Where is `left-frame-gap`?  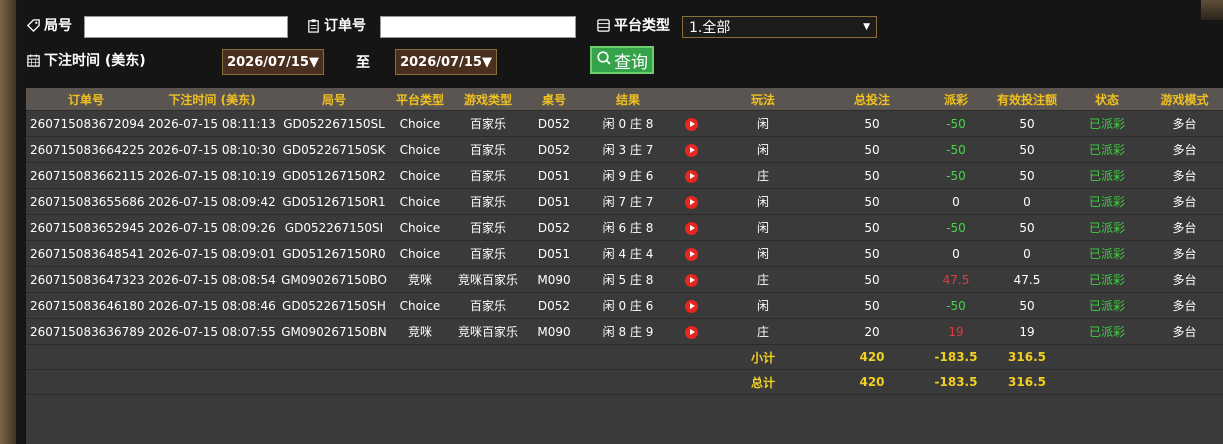
left-frame-gap is located at coordinates (19, 222).